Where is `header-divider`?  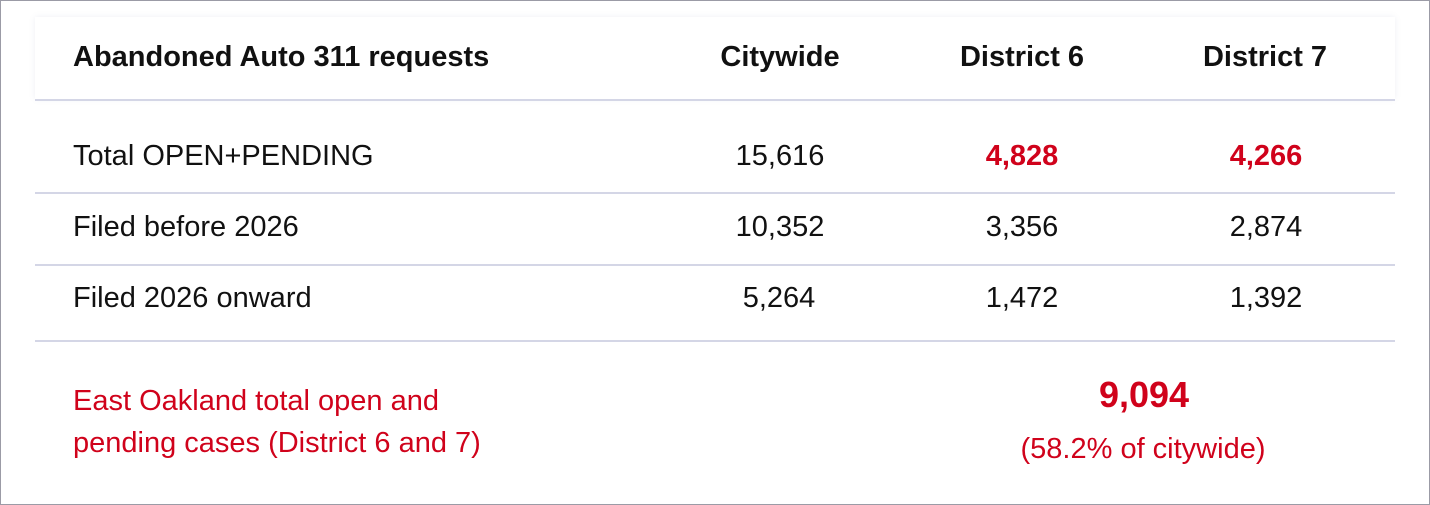 header-divider is located at coordinates (715, 100).